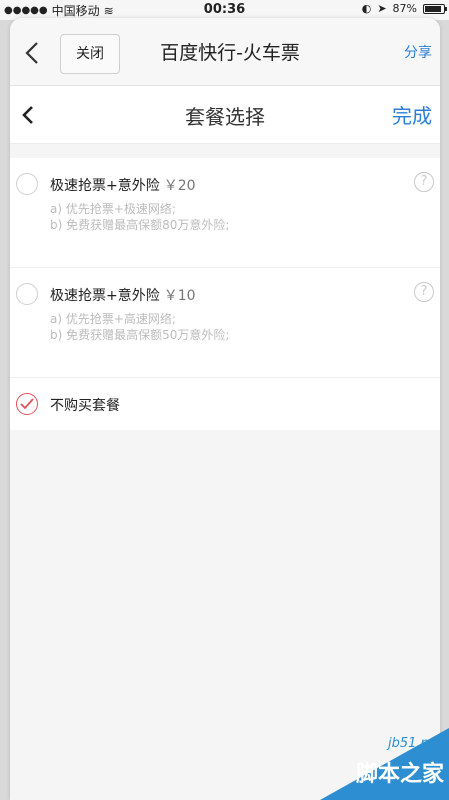 The height and width of the screenshot is (800, 449). Describe the element at coordinates (139, 327) in the screenshot. I see `option-description: a) 优先抢票+高速网络; b) 免费获赠最高保额50万意外险;` at that location.